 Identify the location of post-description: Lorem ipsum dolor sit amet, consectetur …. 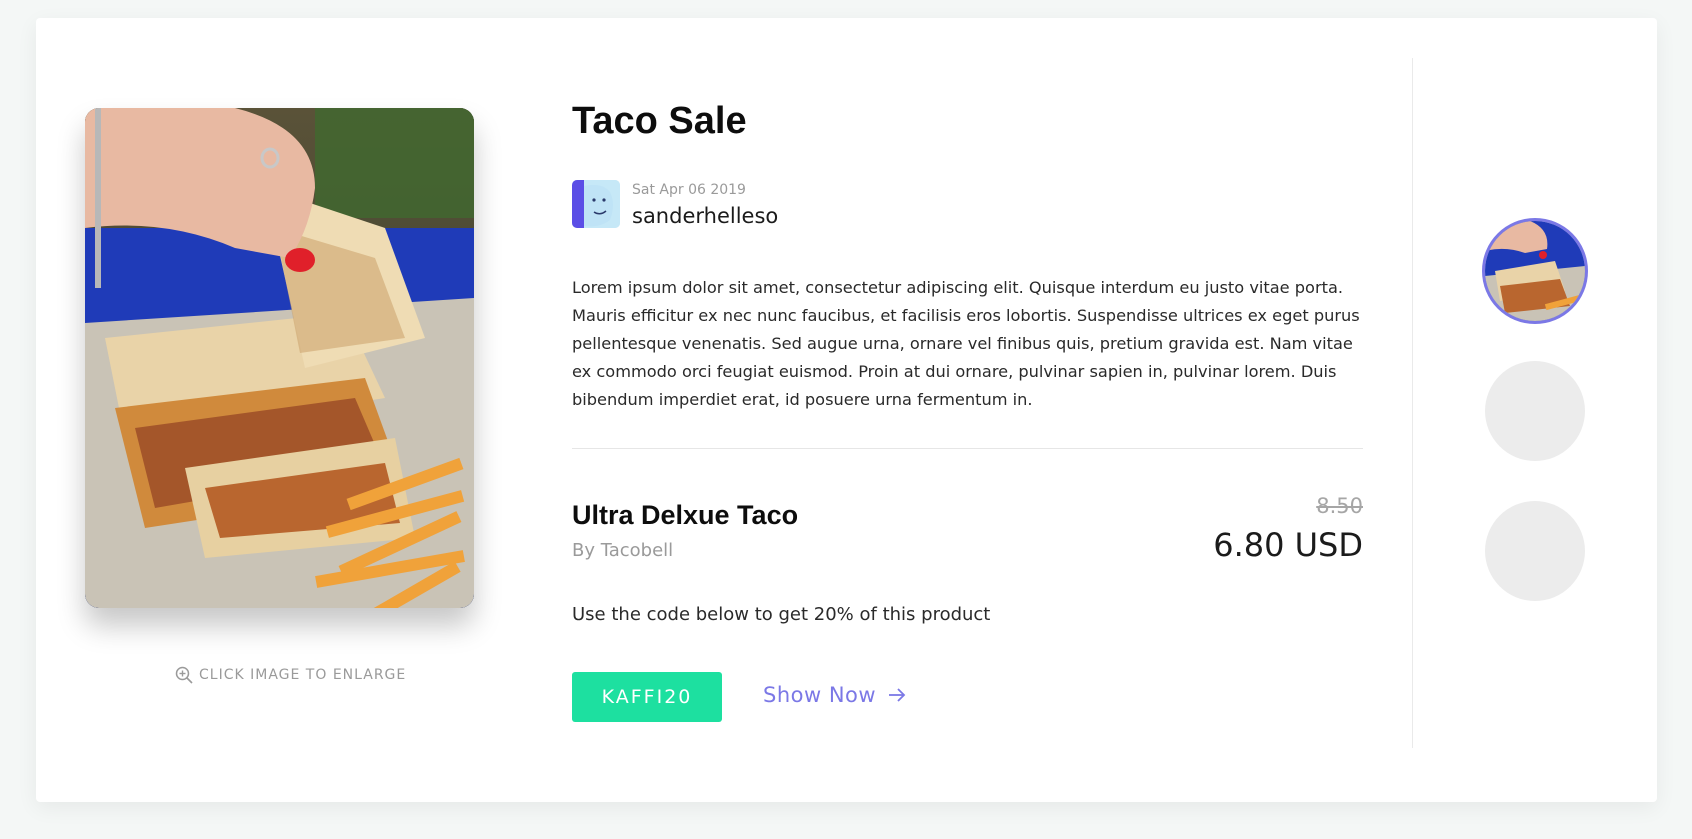
(966, 343).